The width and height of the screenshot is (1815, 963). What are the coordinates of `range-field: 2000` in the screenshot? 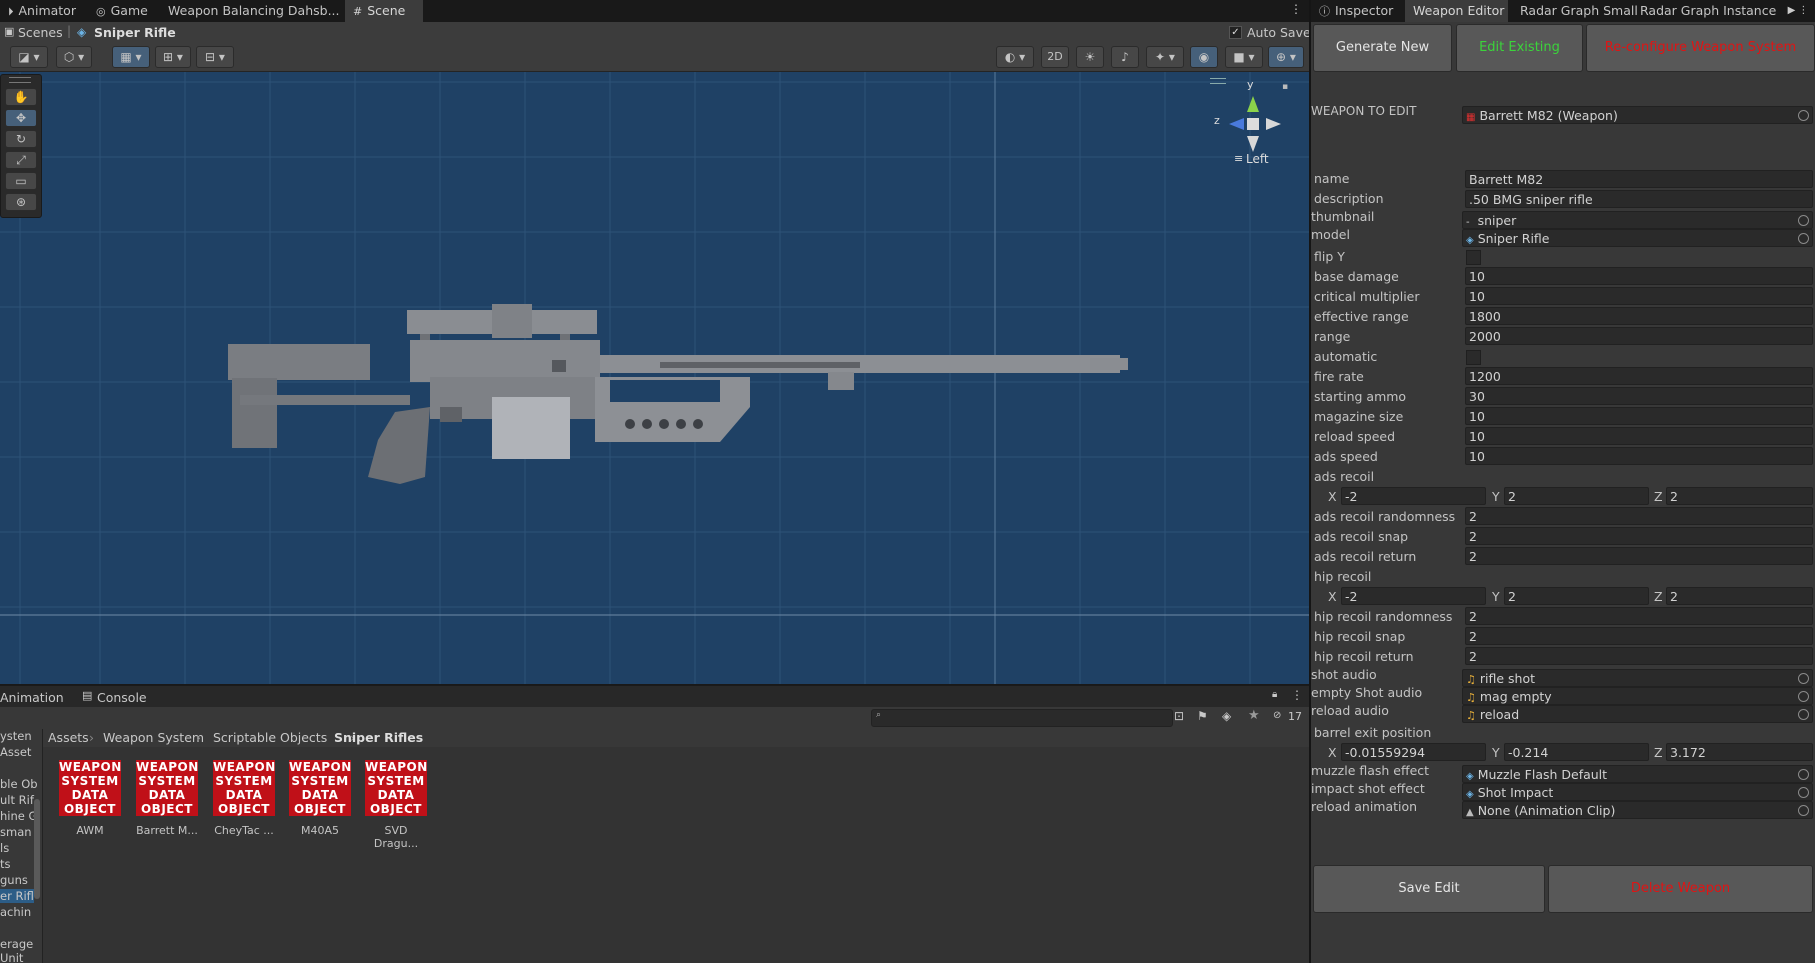 It's located at (1639, 336).